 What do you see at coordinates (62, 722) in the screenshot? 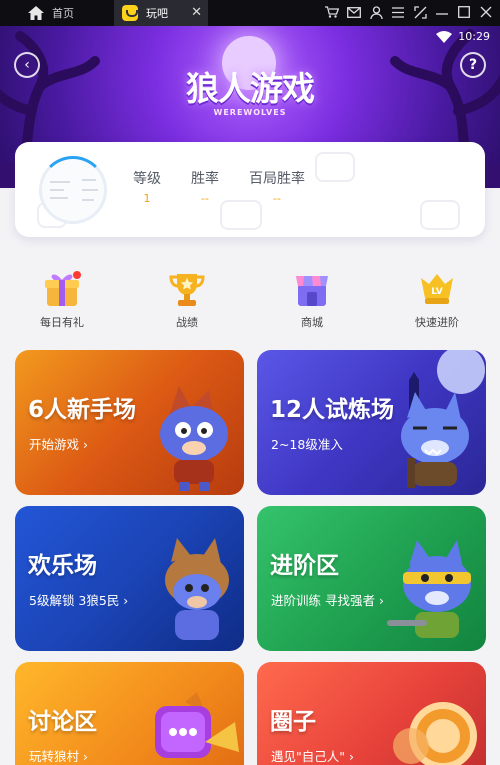
I see `mode-title: 讨论区` at bounding box center [62, 722].